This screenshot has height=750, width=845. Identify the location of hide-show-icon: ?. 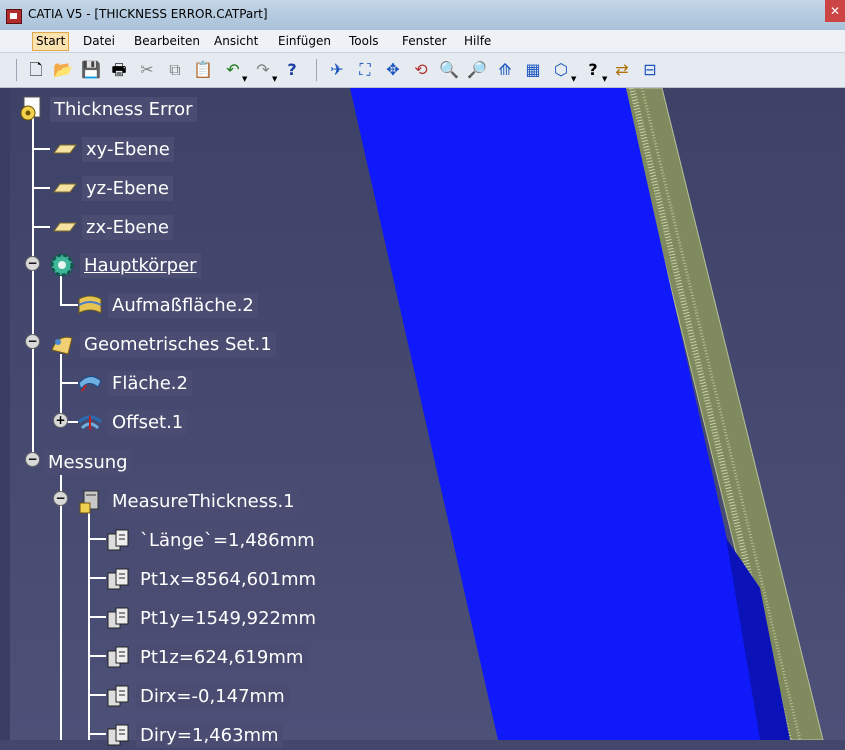
(593, 70).